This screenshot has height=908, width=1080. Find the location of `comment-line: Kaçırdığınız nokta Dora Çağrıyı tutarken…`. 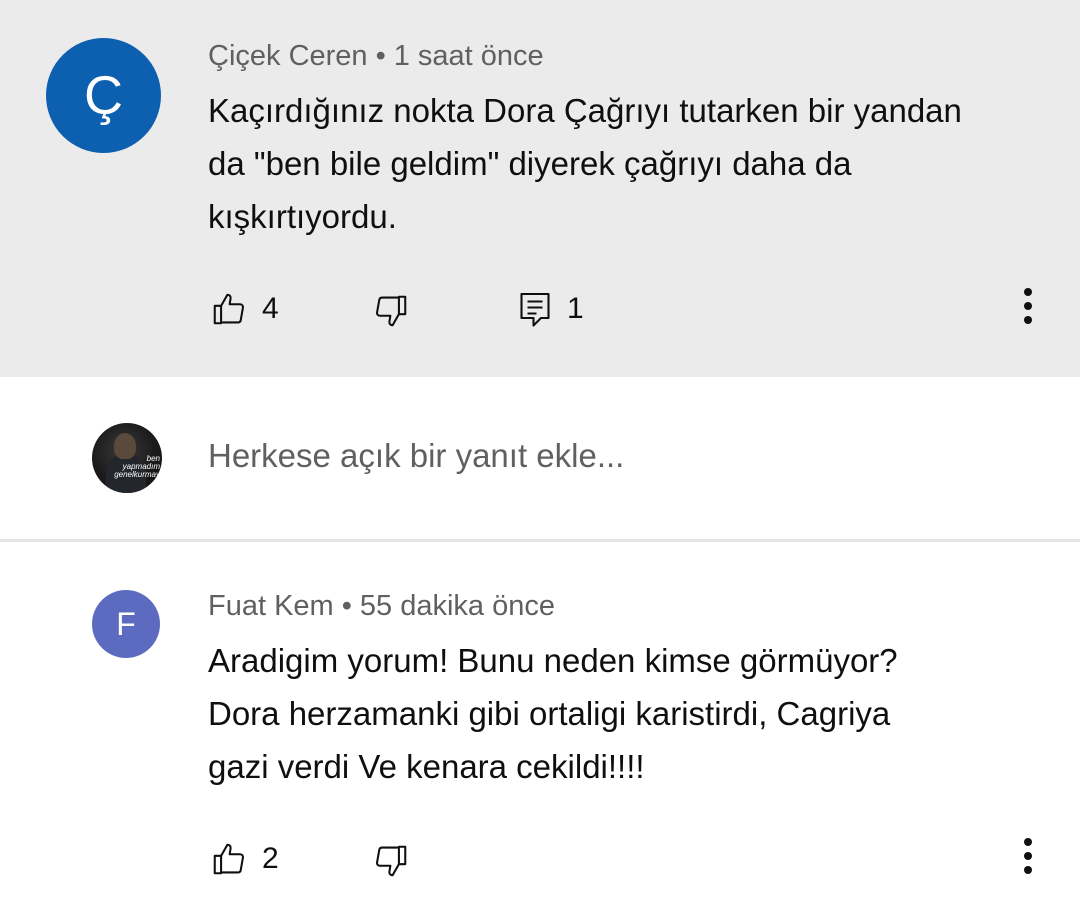

comment-line: Kaçırdığınız nokta Dora Çağrıyı tutarken… is located at coordinates (585, 110).